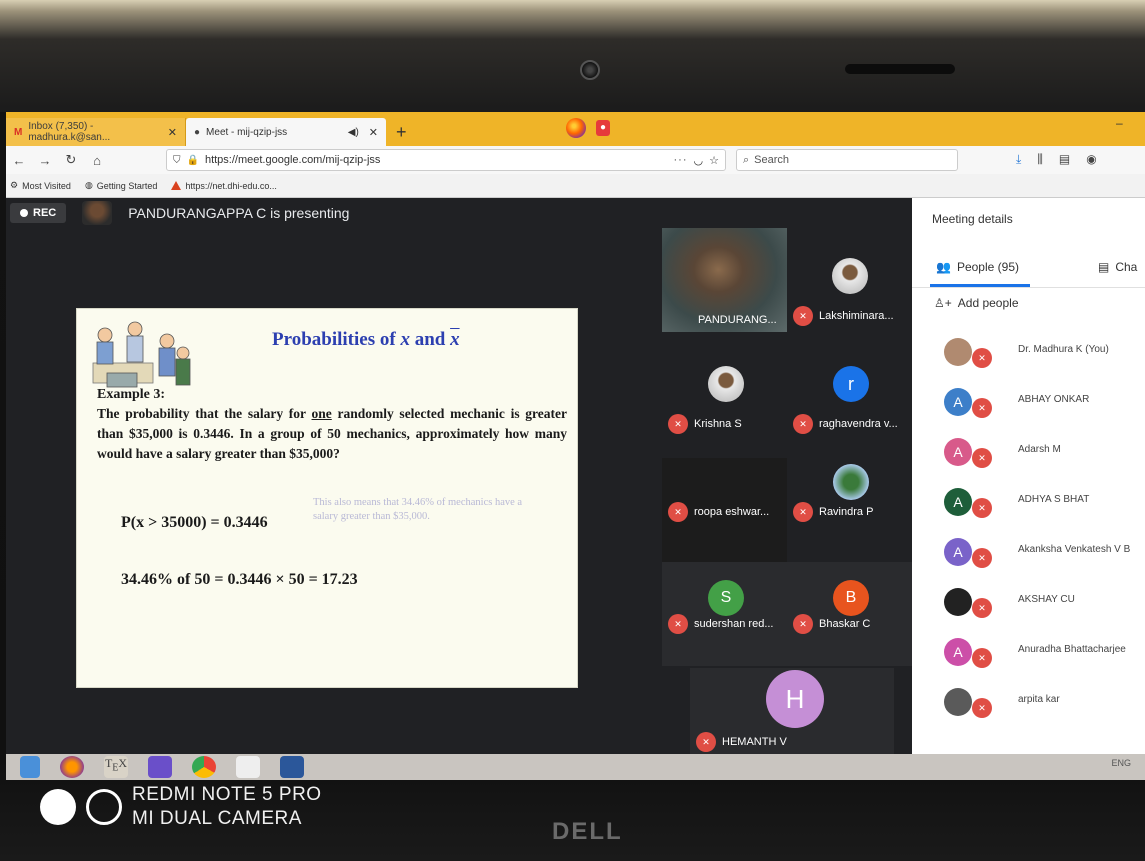 The image size is (1145, 861). I want to click on example-label: Example 3:, so click(131, 394).